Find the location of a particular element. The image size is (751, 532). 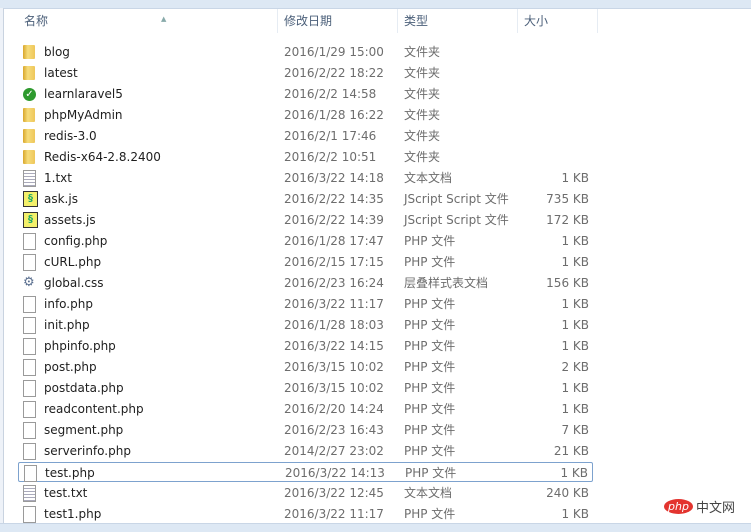

watermark-logo: php 中文网 is located at coordinates (699, 506).